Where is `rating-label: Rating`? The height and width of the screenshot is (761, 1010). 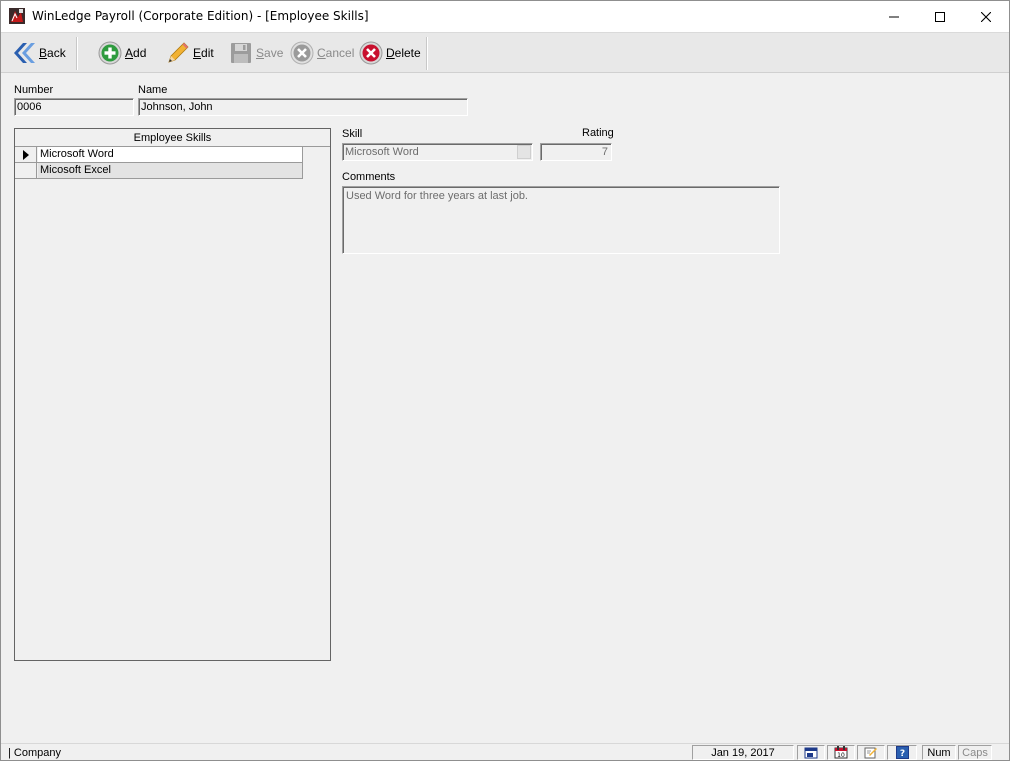 rating-label: Rating is located at coordinates (598, 133).